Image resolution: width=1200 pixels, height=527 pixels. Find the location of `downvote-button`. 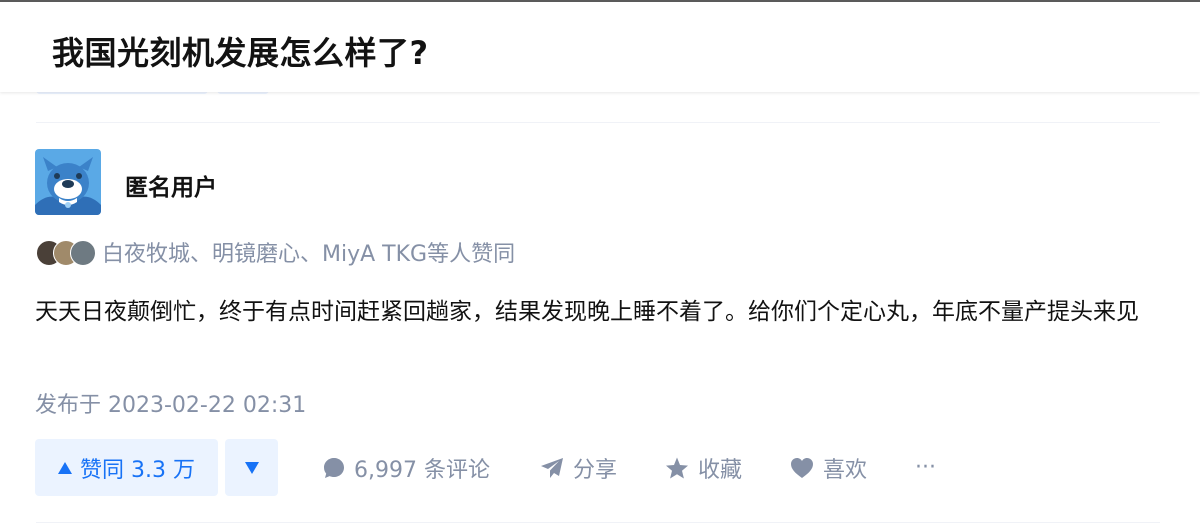

downvote-button is located at coordinates (251, 467).